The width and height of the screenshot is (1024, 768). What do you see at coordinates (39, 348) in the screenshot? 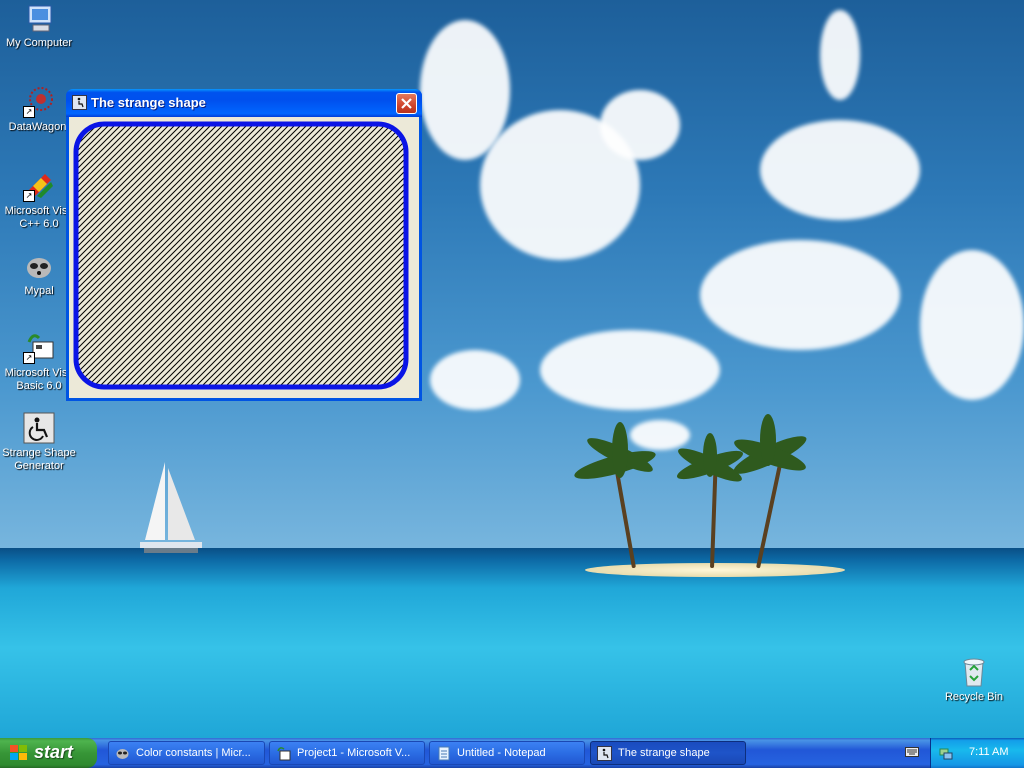
I see `visual-basic-icon: ↗` at bounding box center [39, 348].